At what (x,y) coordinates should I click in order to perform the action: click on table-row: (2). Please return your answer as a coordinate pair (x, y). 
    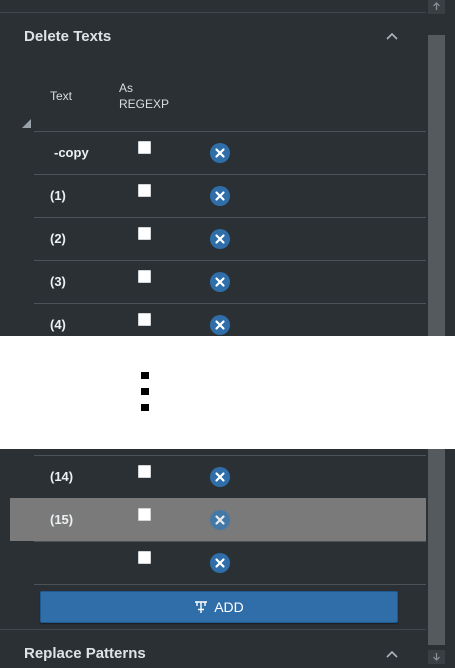
    Looking at the image, I should click on (230, 238).